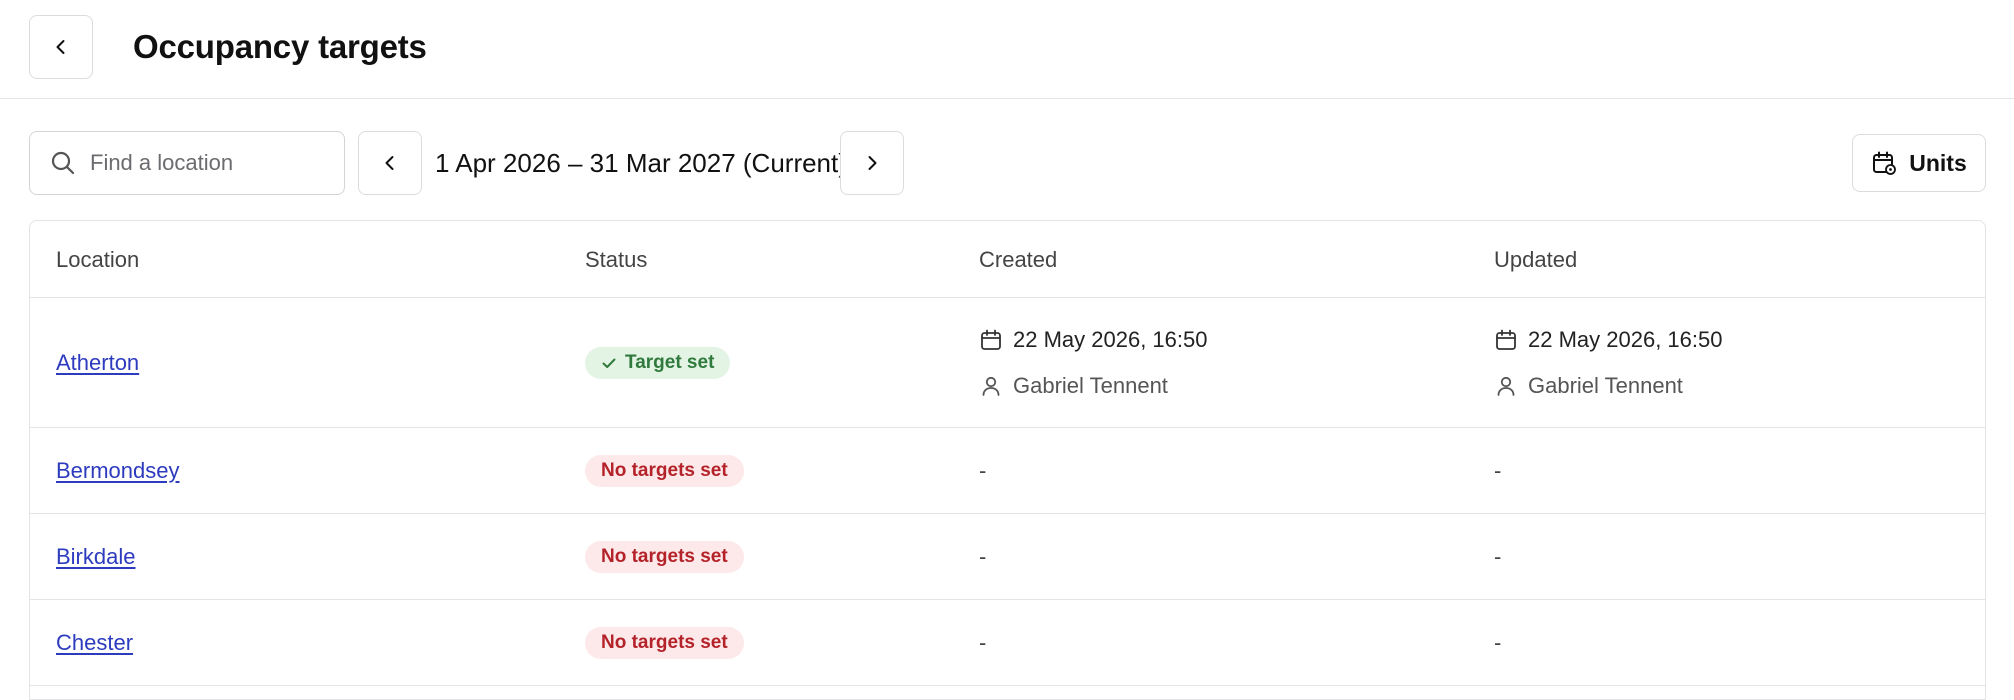 Image resolution: width=2014 pixels, height=700 pixels. Describe the element at coordinates (1007, 643) in the screenshot. I see `table-row: Chester No targets set - -` at that location.